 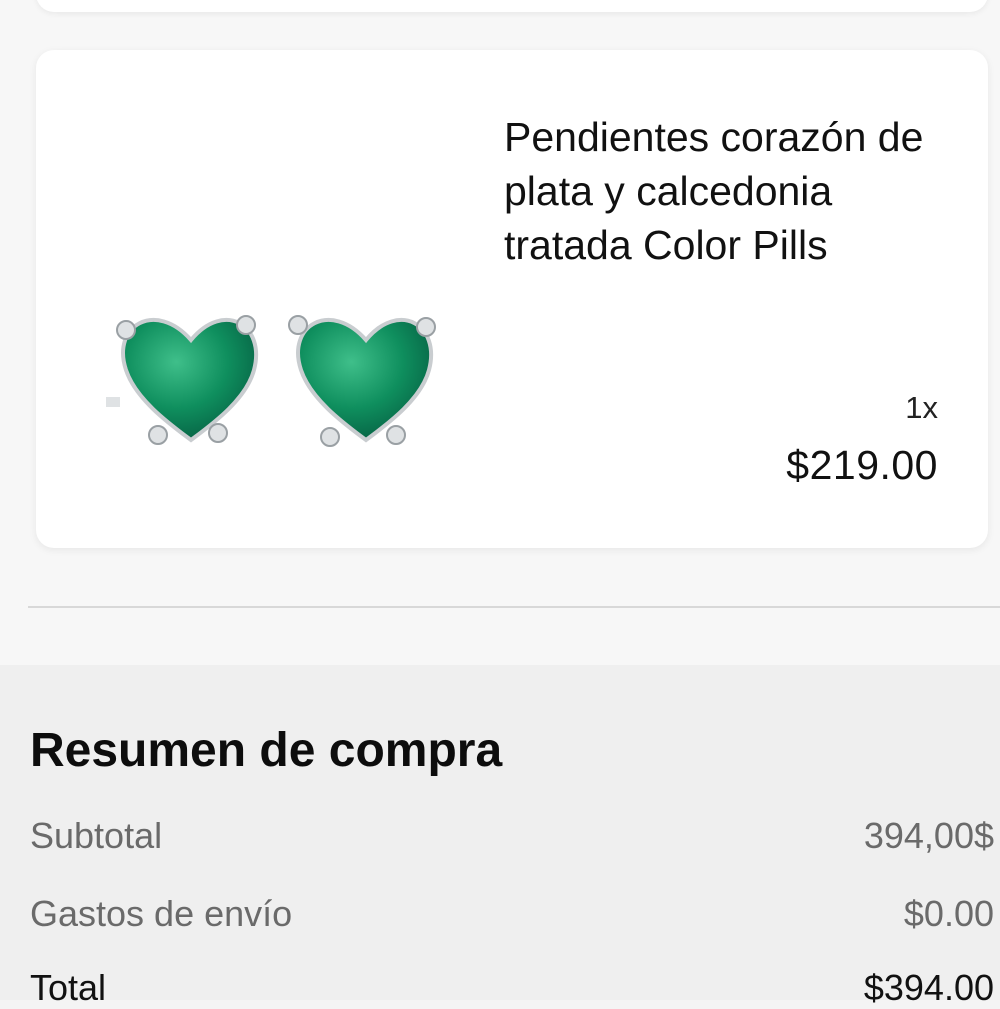 I want to click on product-price: $219.00, so click(x=862, y=465).